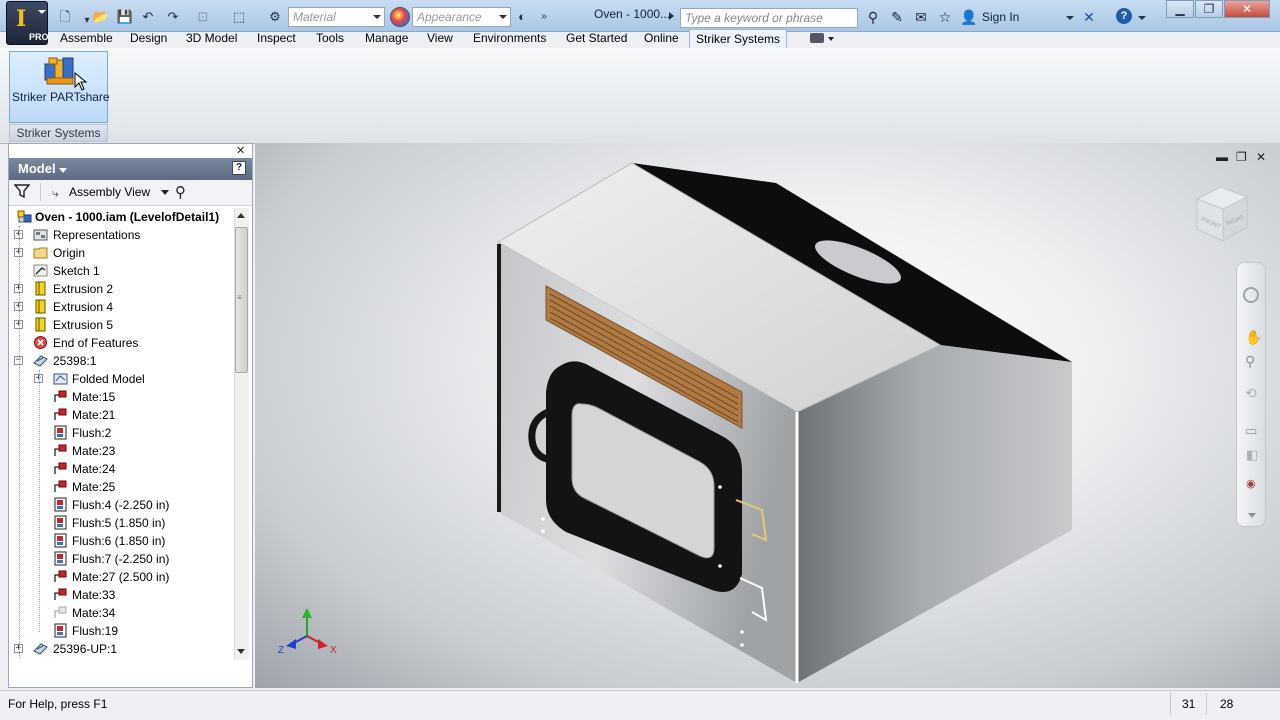  Describe the element at coordinates (1252, 455) in the screenshot. I see `view-face-icon: ◧` at that location.